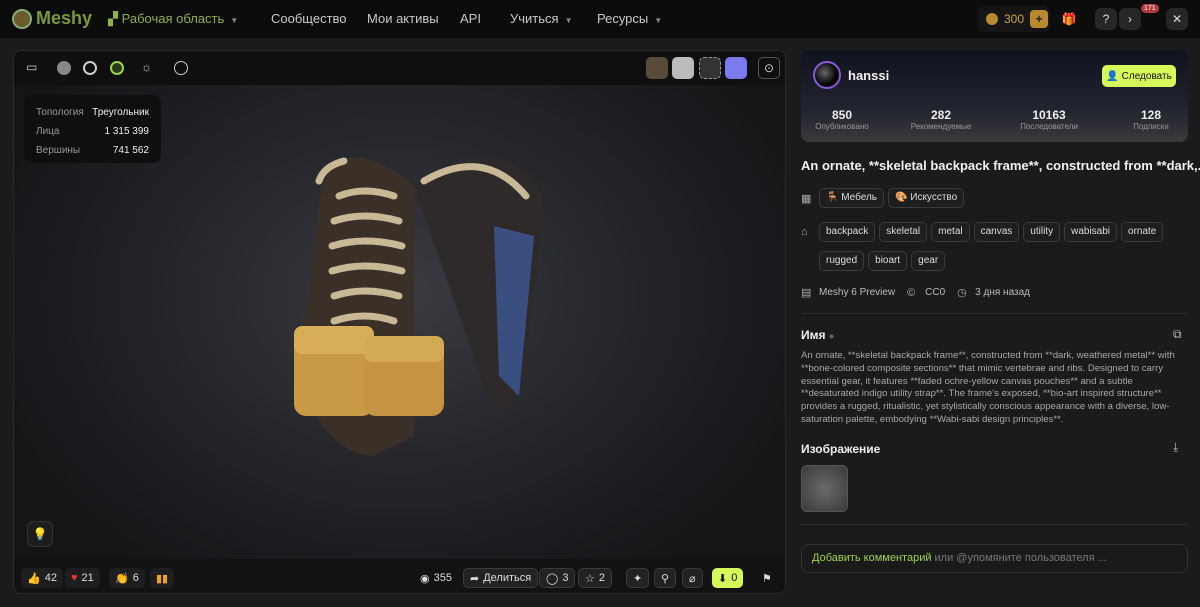  What do you see at coordinates (181, 68) in the screenshot?
I see `environment-icon` at bounding box center [181, 68].